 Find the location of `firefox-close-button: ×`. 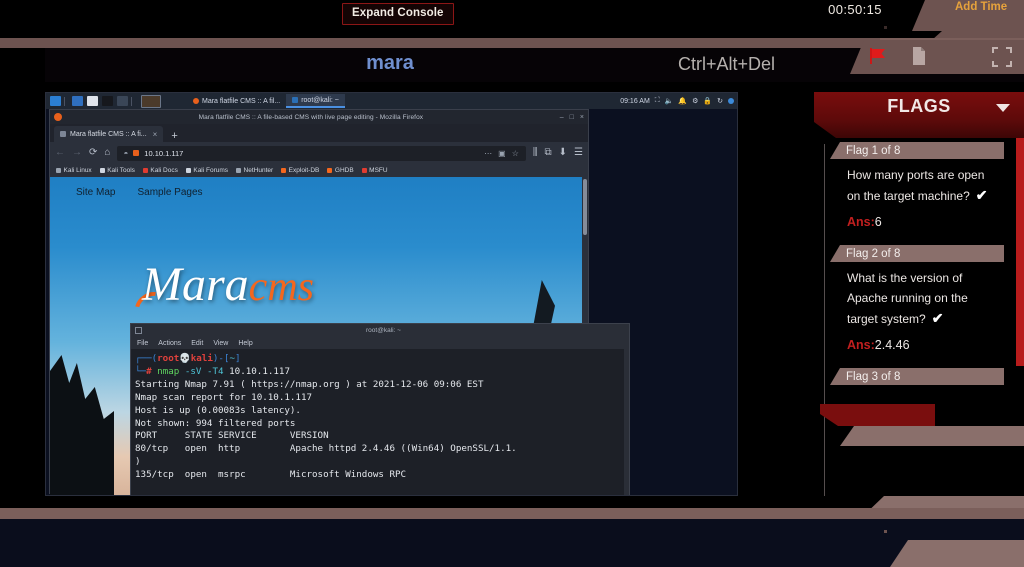

firefox-close-button: × is located at coordinates (582, 117).